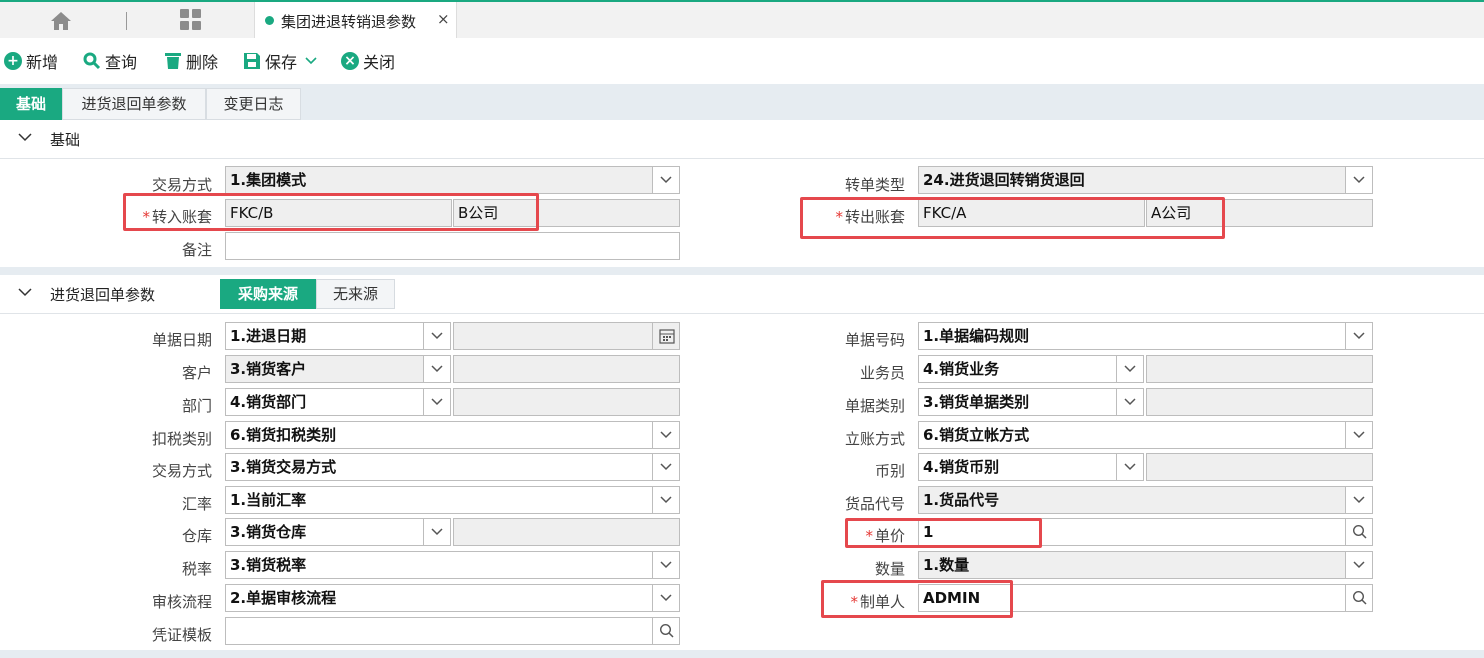 This screenshot has width=1484, height=658. I want to click on right-param-value: 4.销货币别, so click(961, 467).